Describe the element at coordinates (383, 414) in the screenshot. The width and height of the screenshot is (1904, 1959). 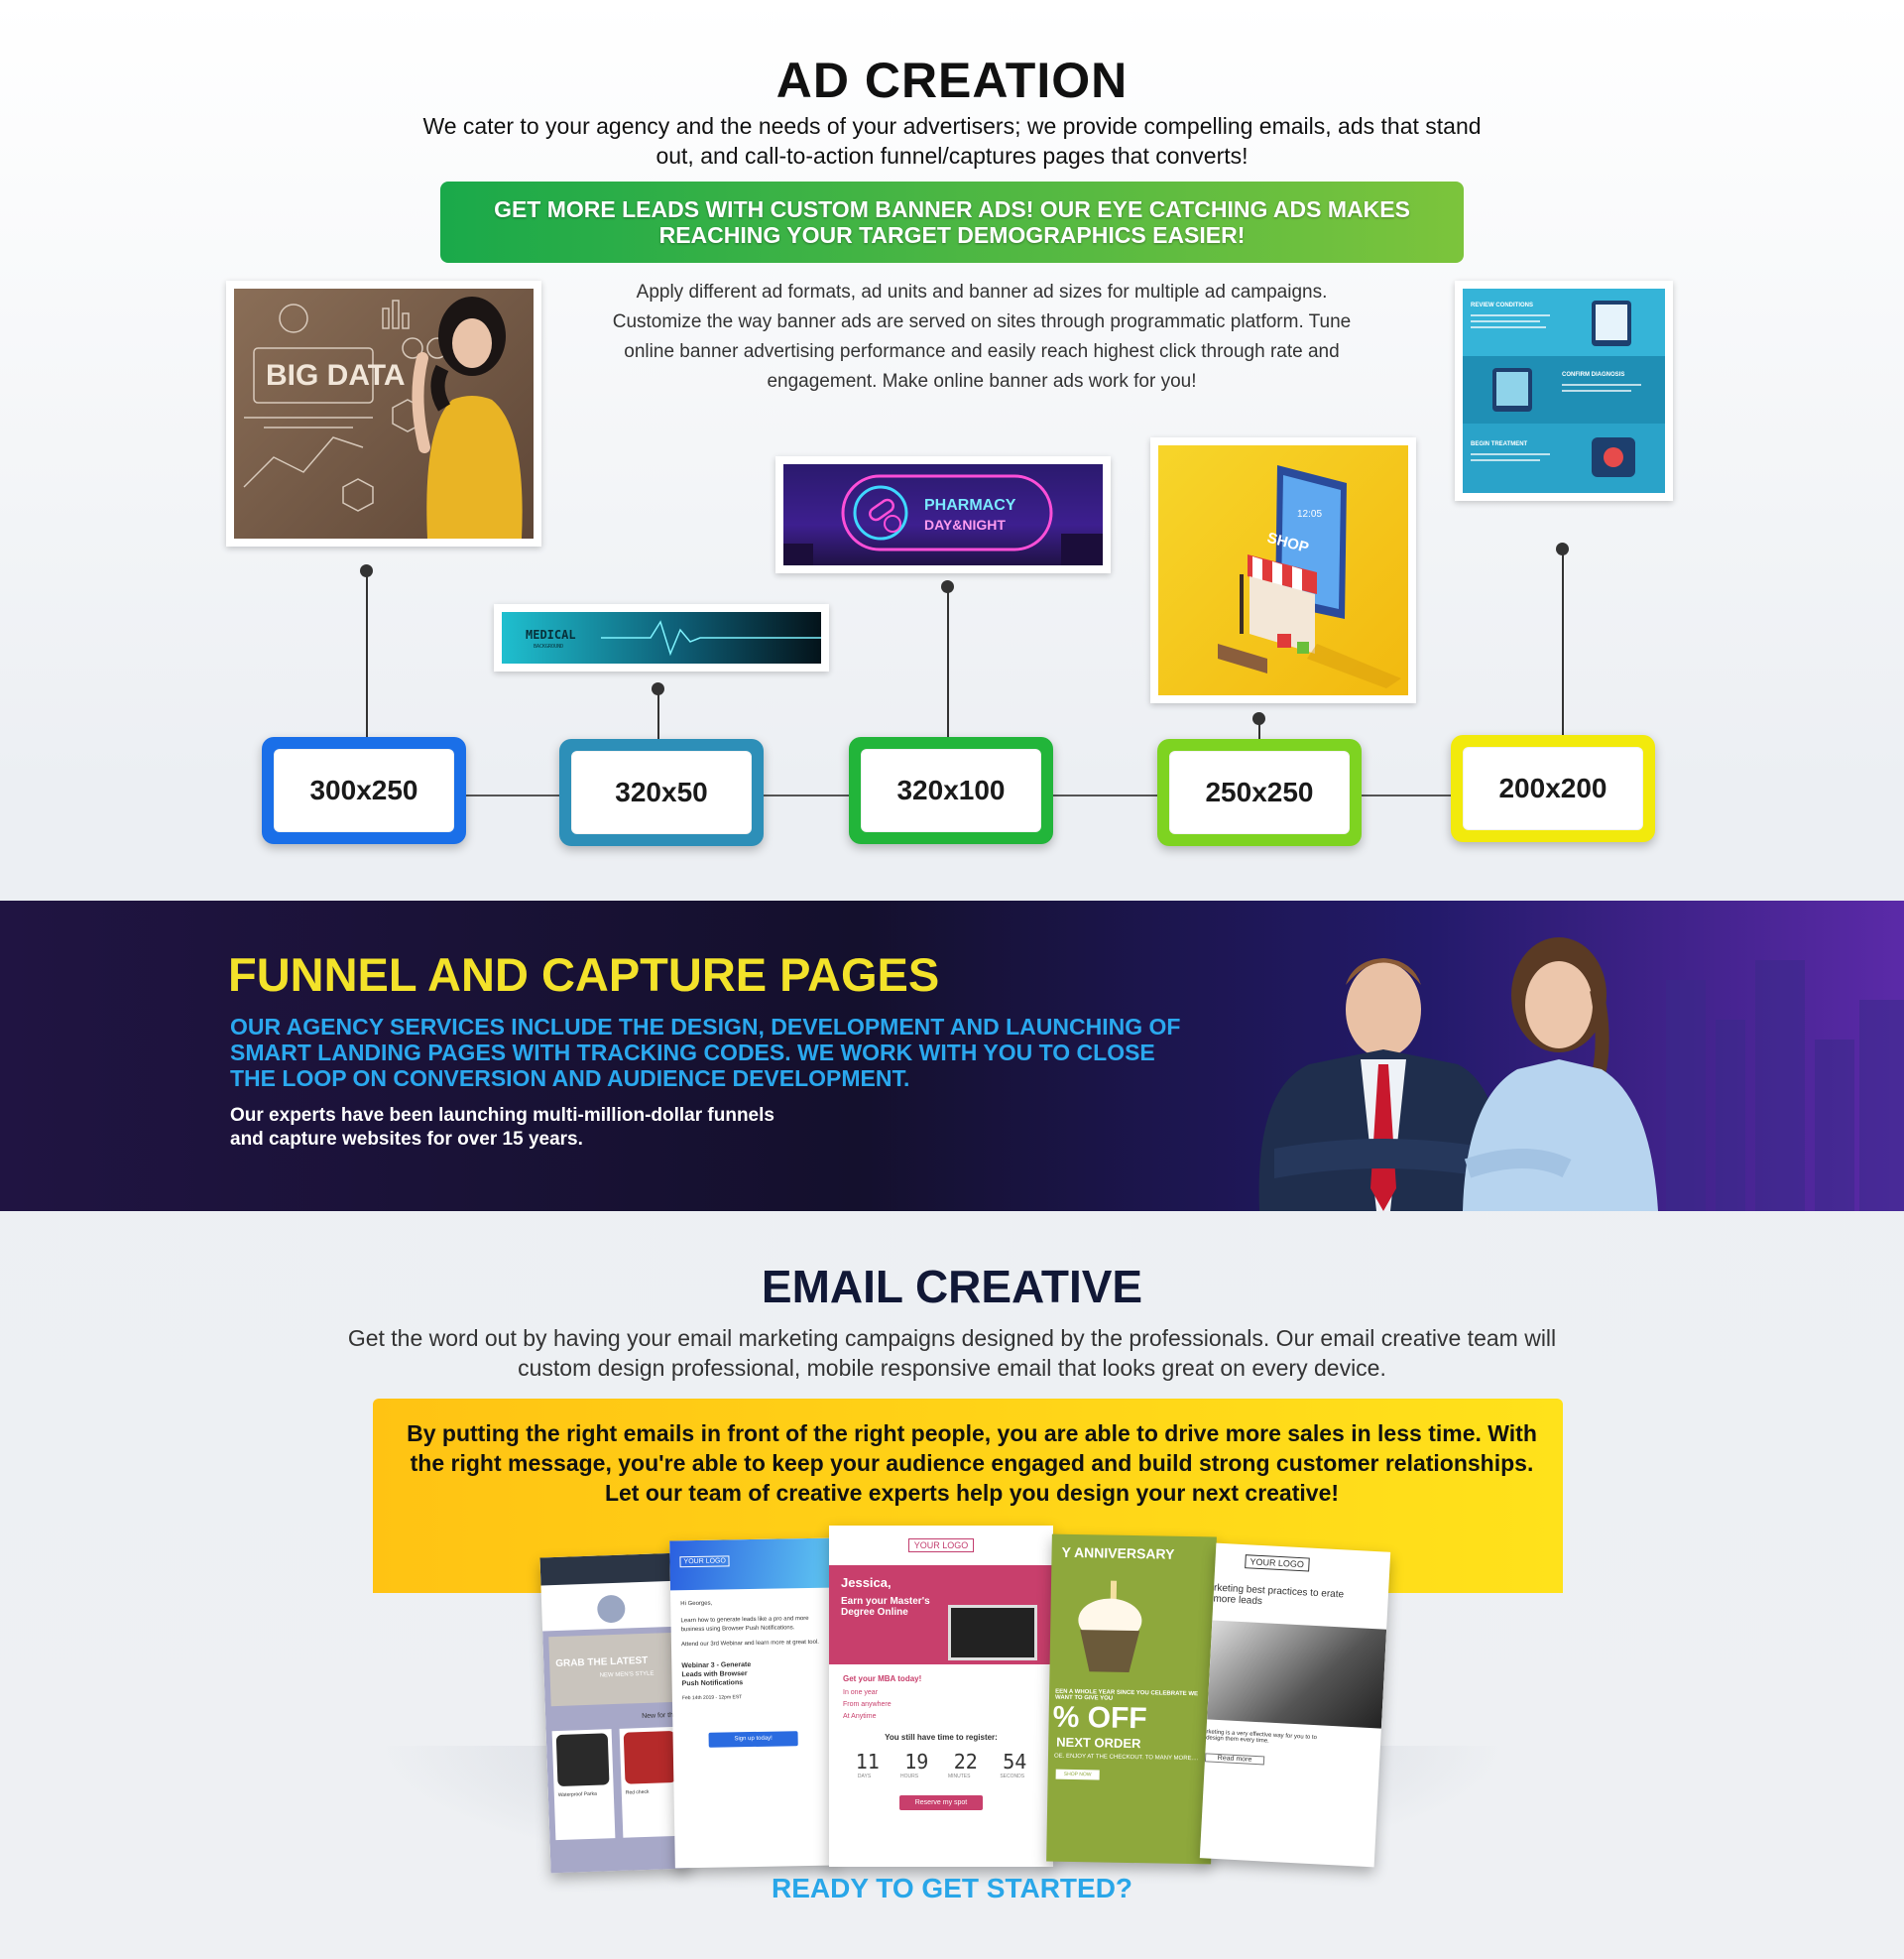
I see `ad-sample-big-data: BIG DATA` at that location.